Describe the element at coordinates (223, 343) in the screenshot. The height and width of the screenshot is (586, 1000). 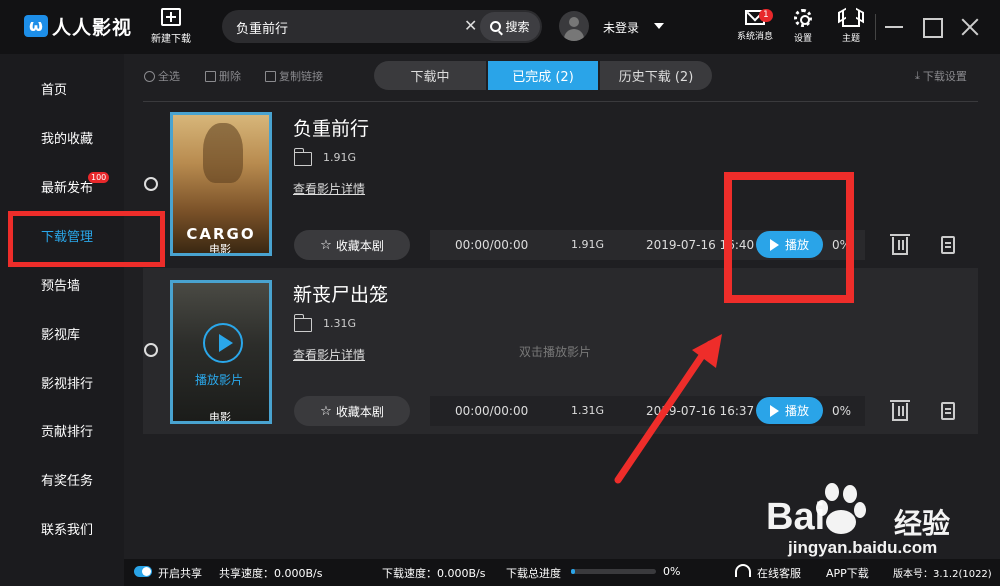
I see `play-circle-icon` at that location.